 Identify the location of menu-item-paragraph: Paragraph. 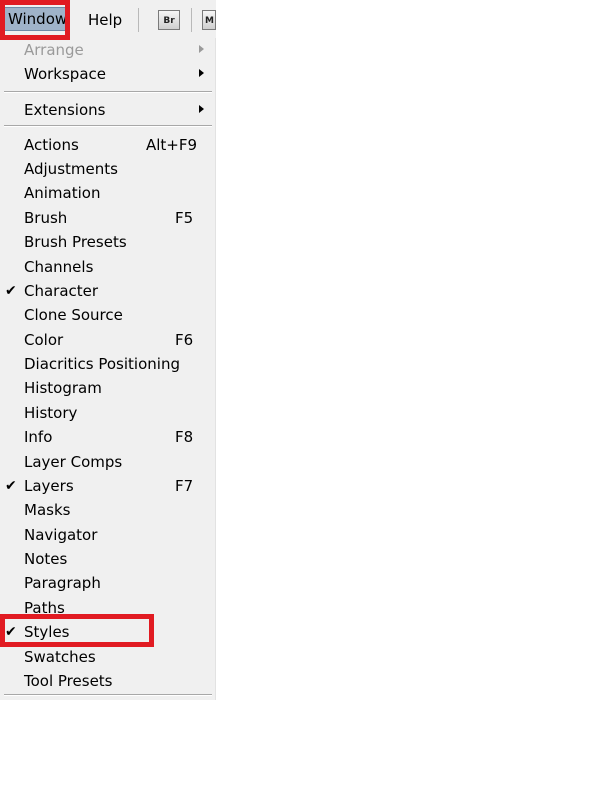
(108, 583).